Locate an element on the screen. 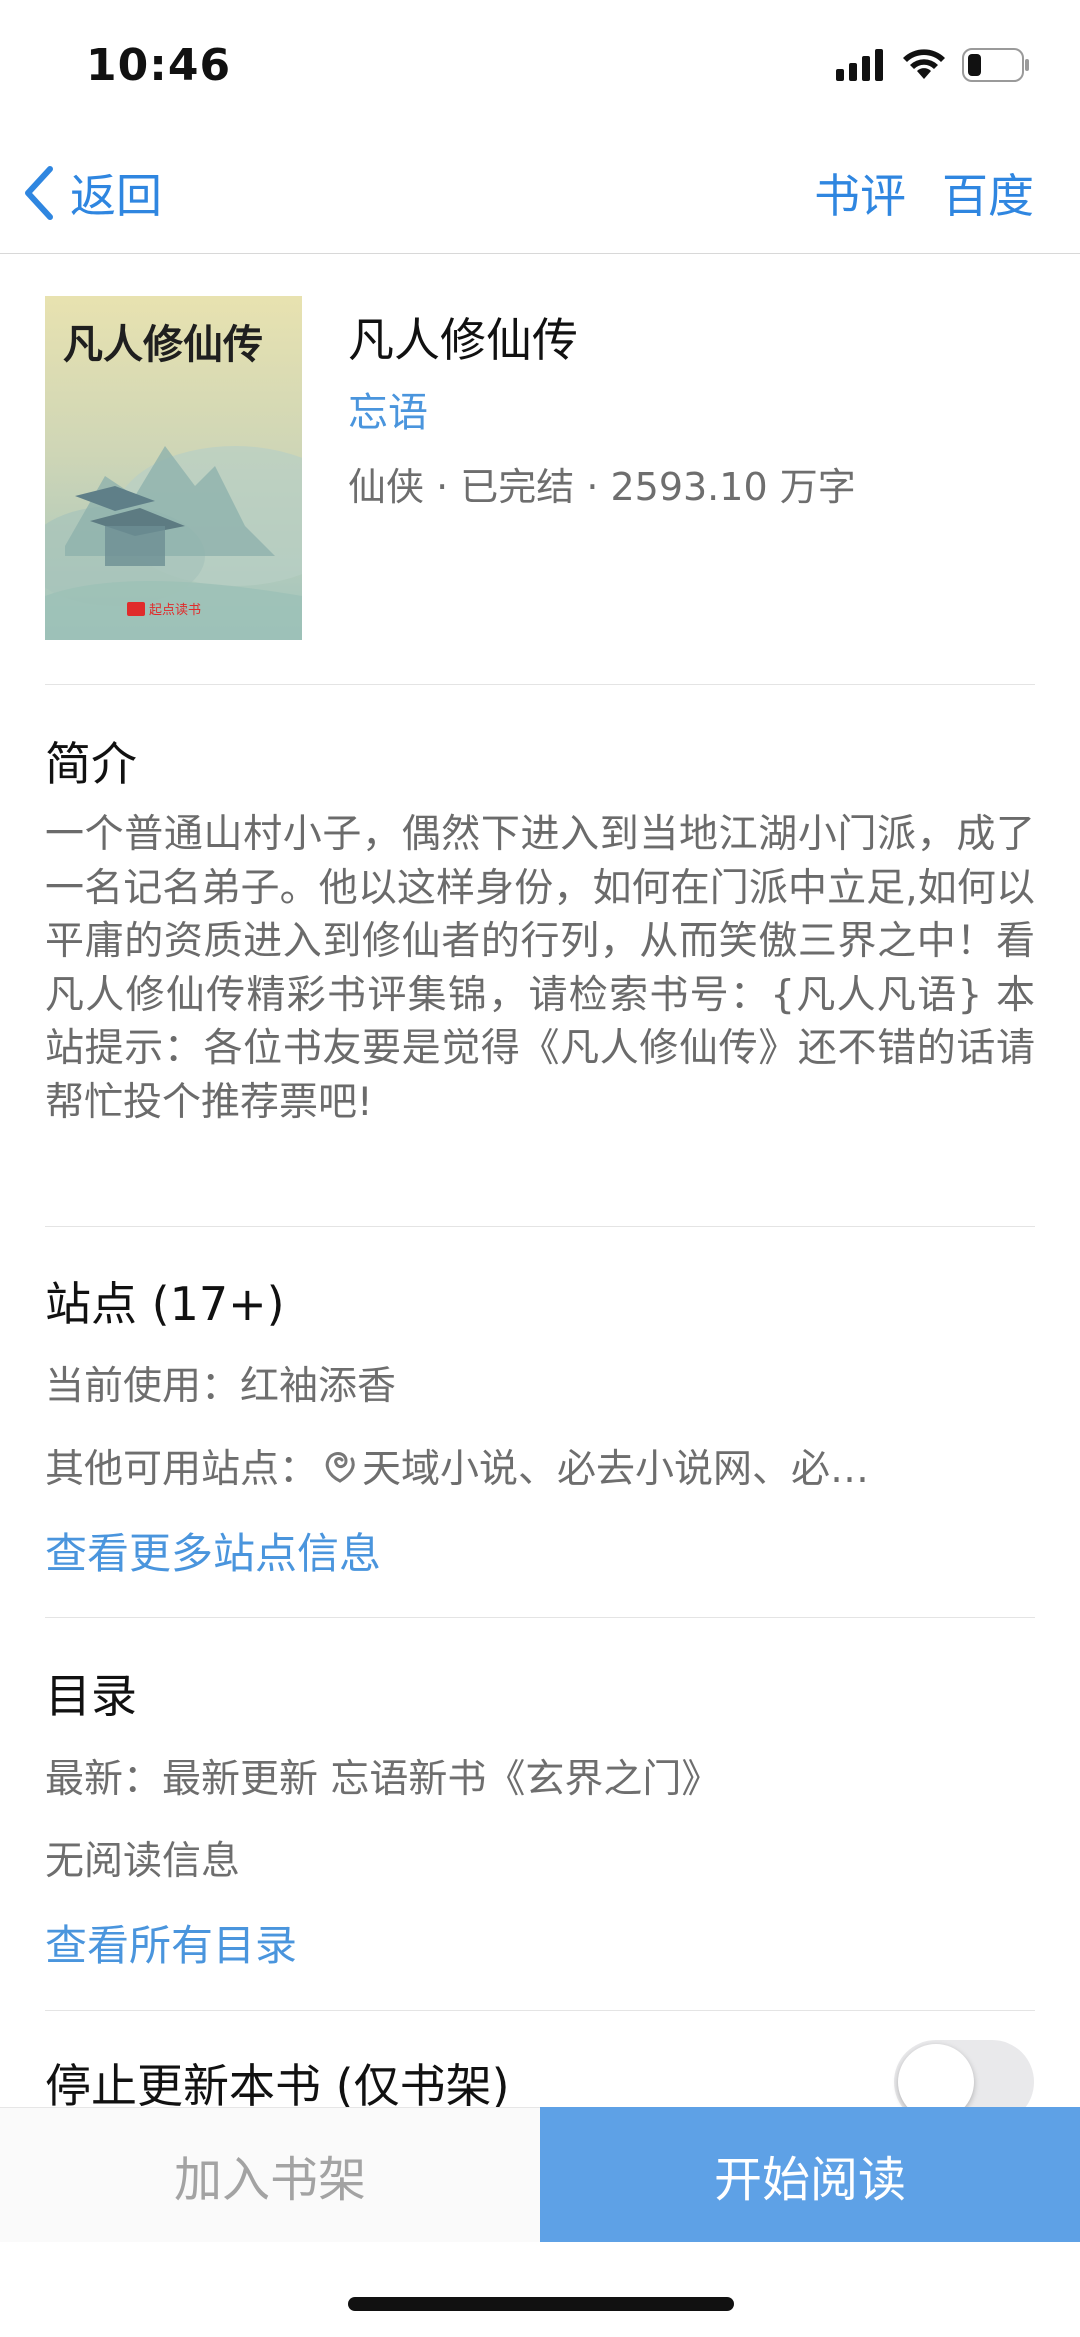  navigation-bar: 返回 书评 百度 is located at coordinates (540, 192).